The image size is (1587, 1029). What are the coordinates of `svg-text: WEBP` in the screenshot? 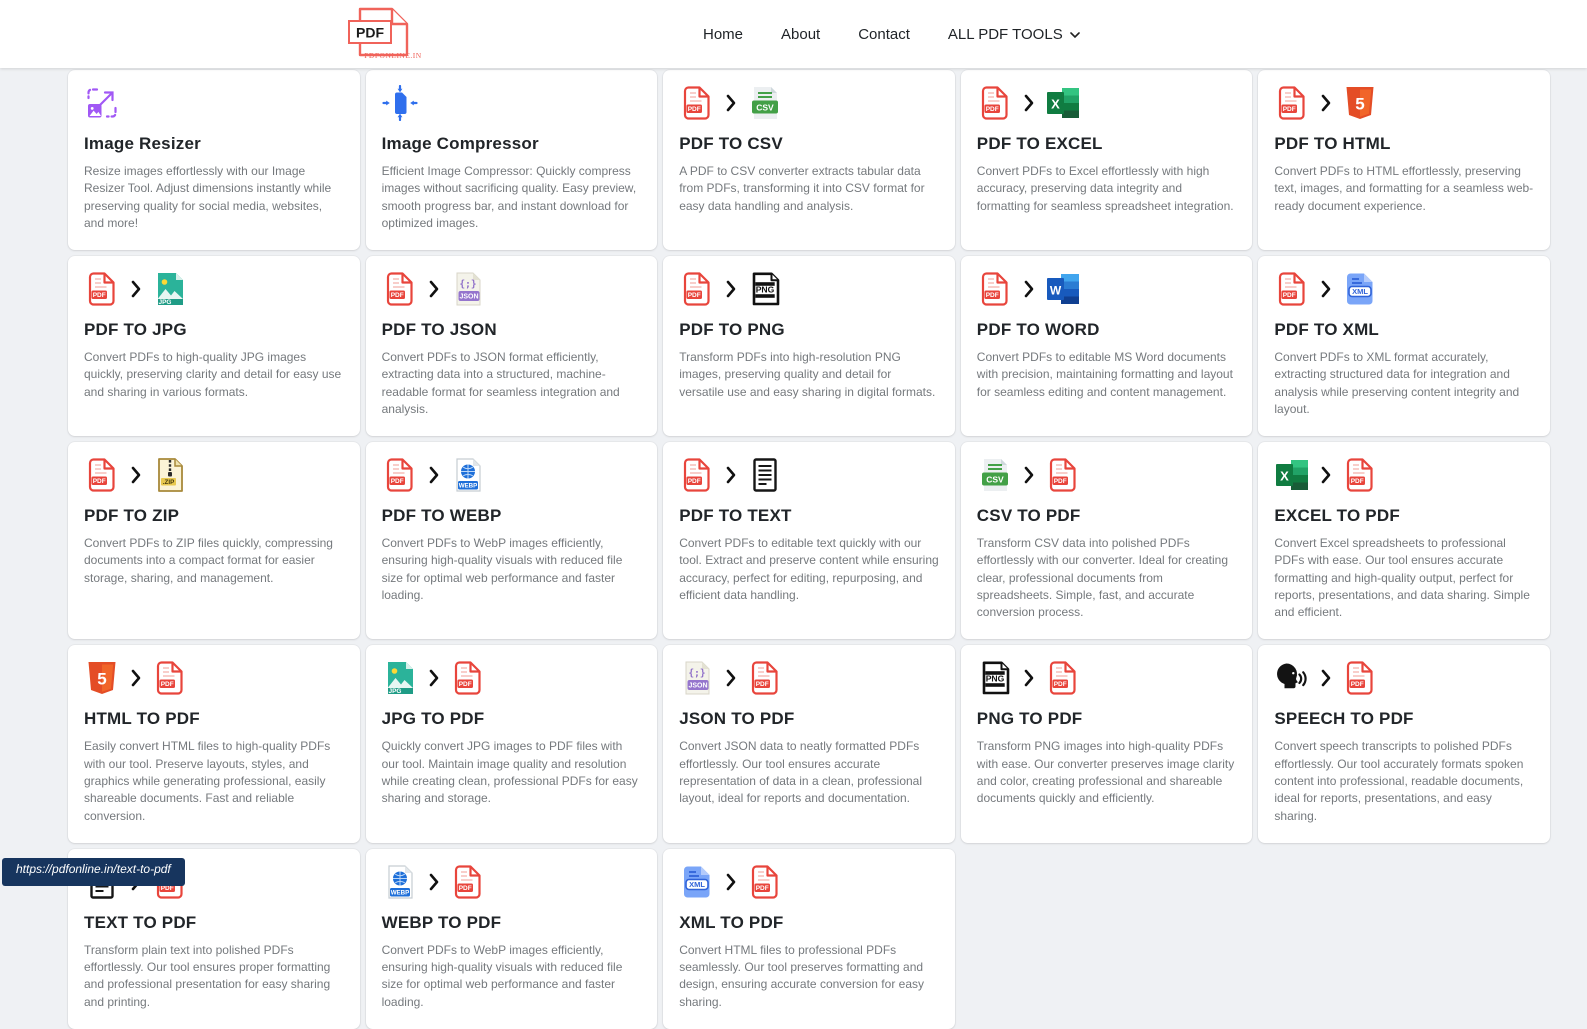 It's located at (467, 486).